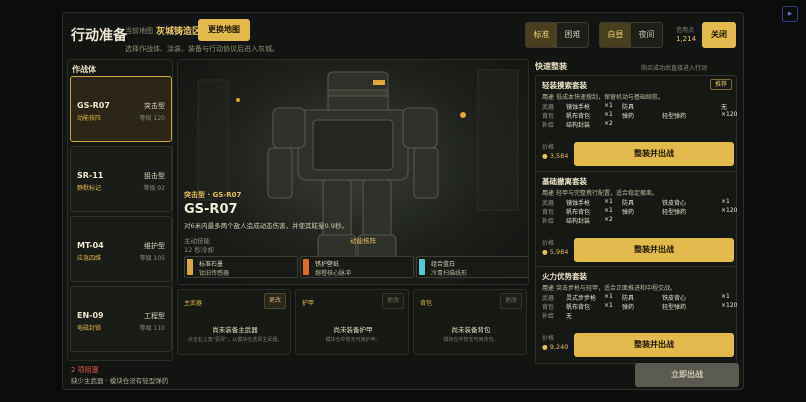  I want to click on slot-hint: 点击右上角"更改"，从模块仓选择主武器。, so click(235, 340).